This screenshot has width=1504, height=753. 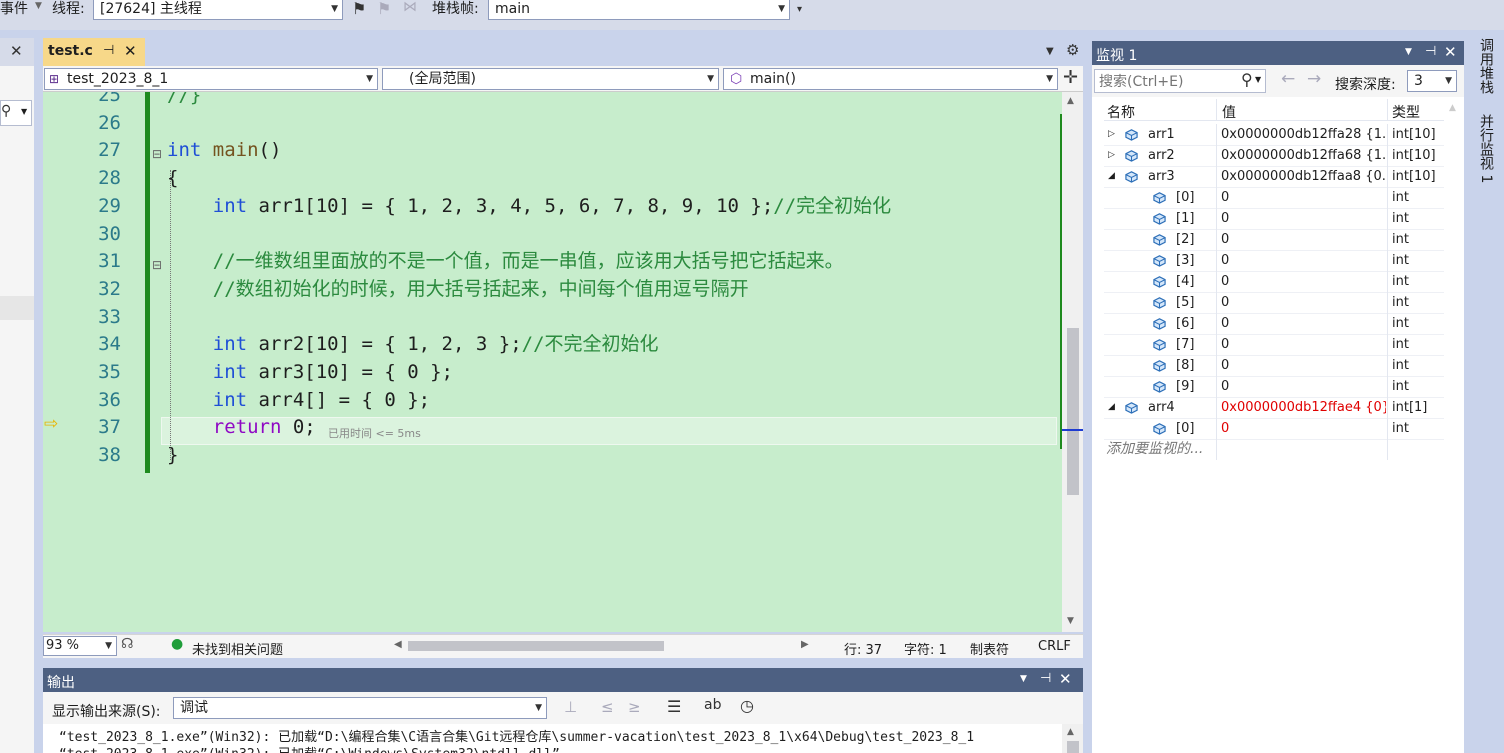 I want to click on overflow-icon: ▾, so click(x=799, y=9).